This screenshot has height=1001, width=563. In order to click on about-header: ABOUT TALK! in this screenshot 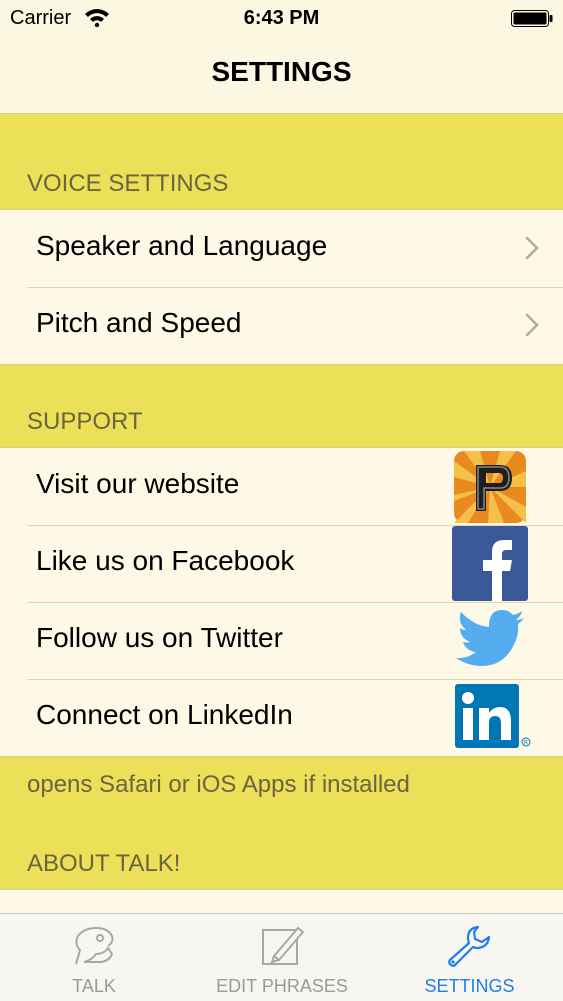, I will do `click(104, 863)`.